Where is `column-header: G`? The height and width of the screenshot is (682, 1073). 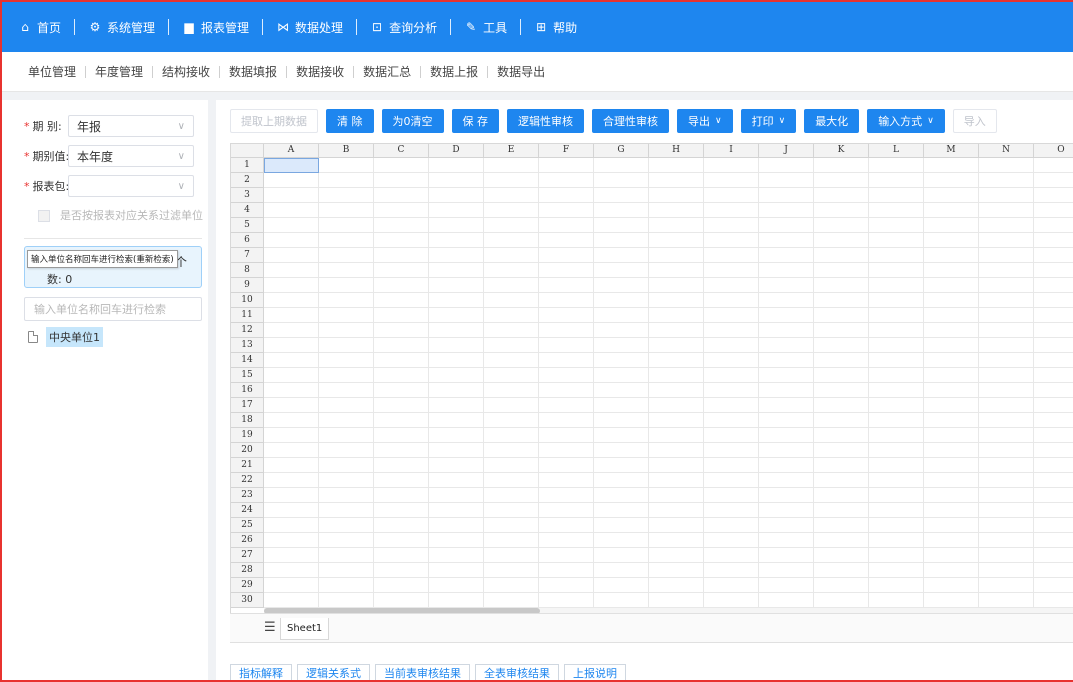 column-header: G is located at coordinates (621, 151).